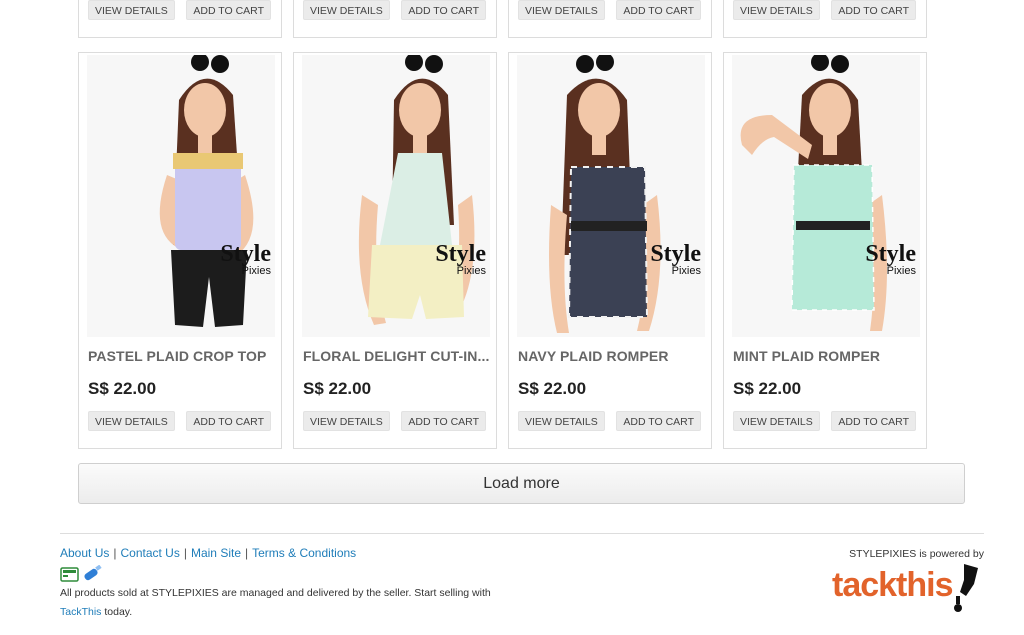 Image resolution: width=1024 pixels, height=635 pixels. I want to click on about-us-link: About Us, so click(84, 553).